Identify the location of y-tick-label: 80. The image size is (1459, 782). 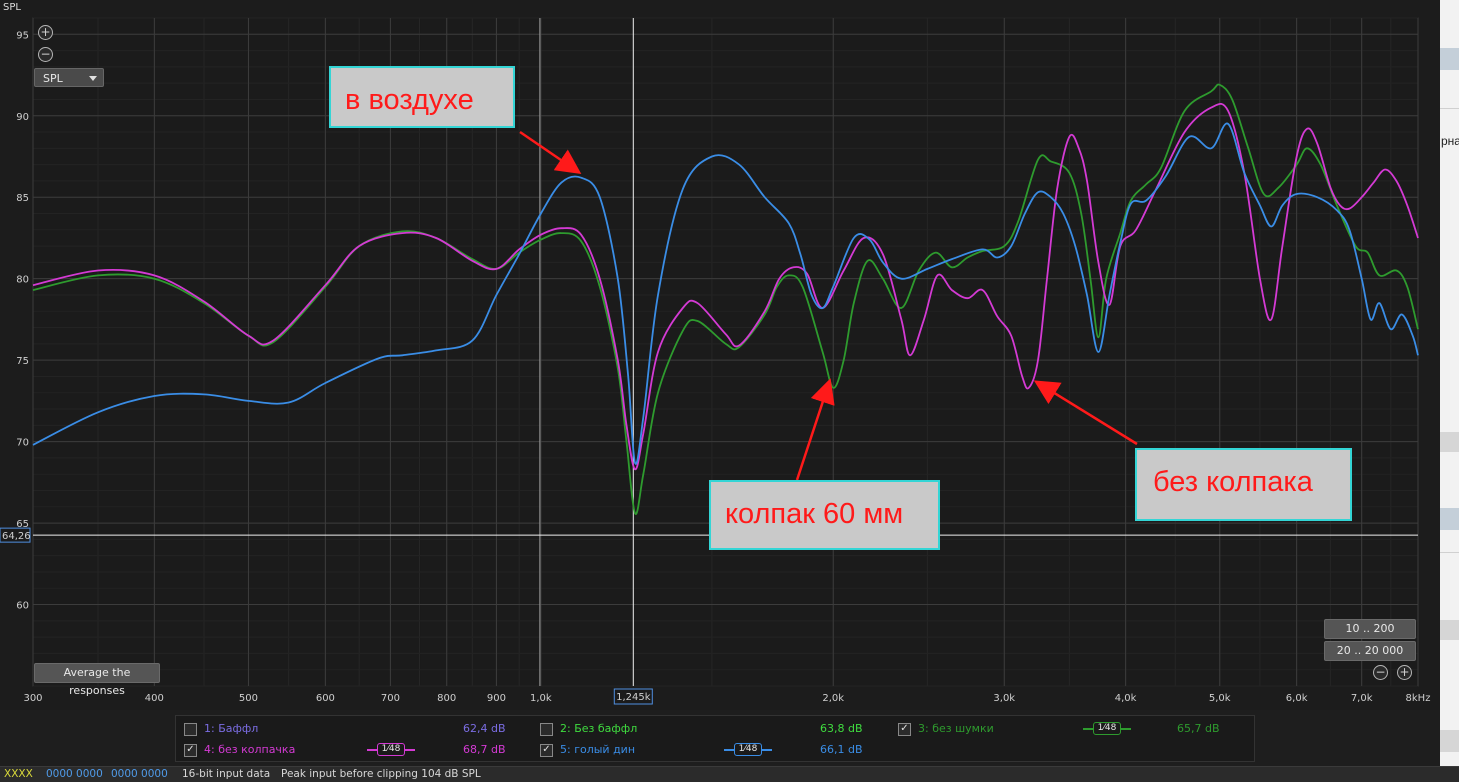
(22, 280).